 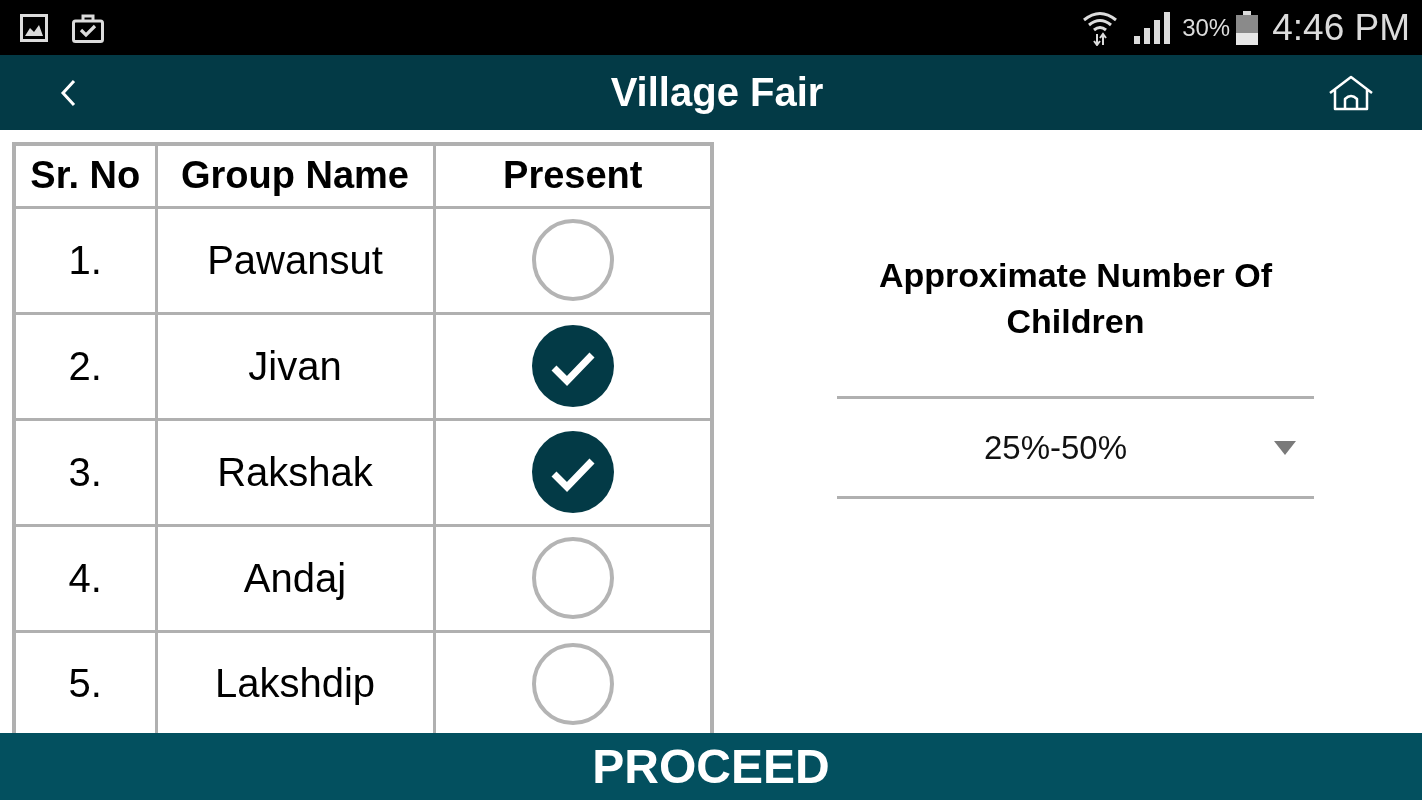 I want to click on table-cell: Rakshak, so click(x=295, y=472).